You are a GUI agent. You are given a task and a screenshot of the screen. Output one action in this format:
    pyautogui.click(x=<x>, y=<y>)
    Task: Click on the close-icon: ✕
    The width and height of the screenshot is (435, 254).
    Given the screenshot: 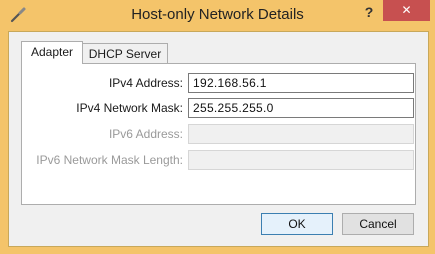 What is the action you would take?
    pyautogui.click(x=406, y=10)
    